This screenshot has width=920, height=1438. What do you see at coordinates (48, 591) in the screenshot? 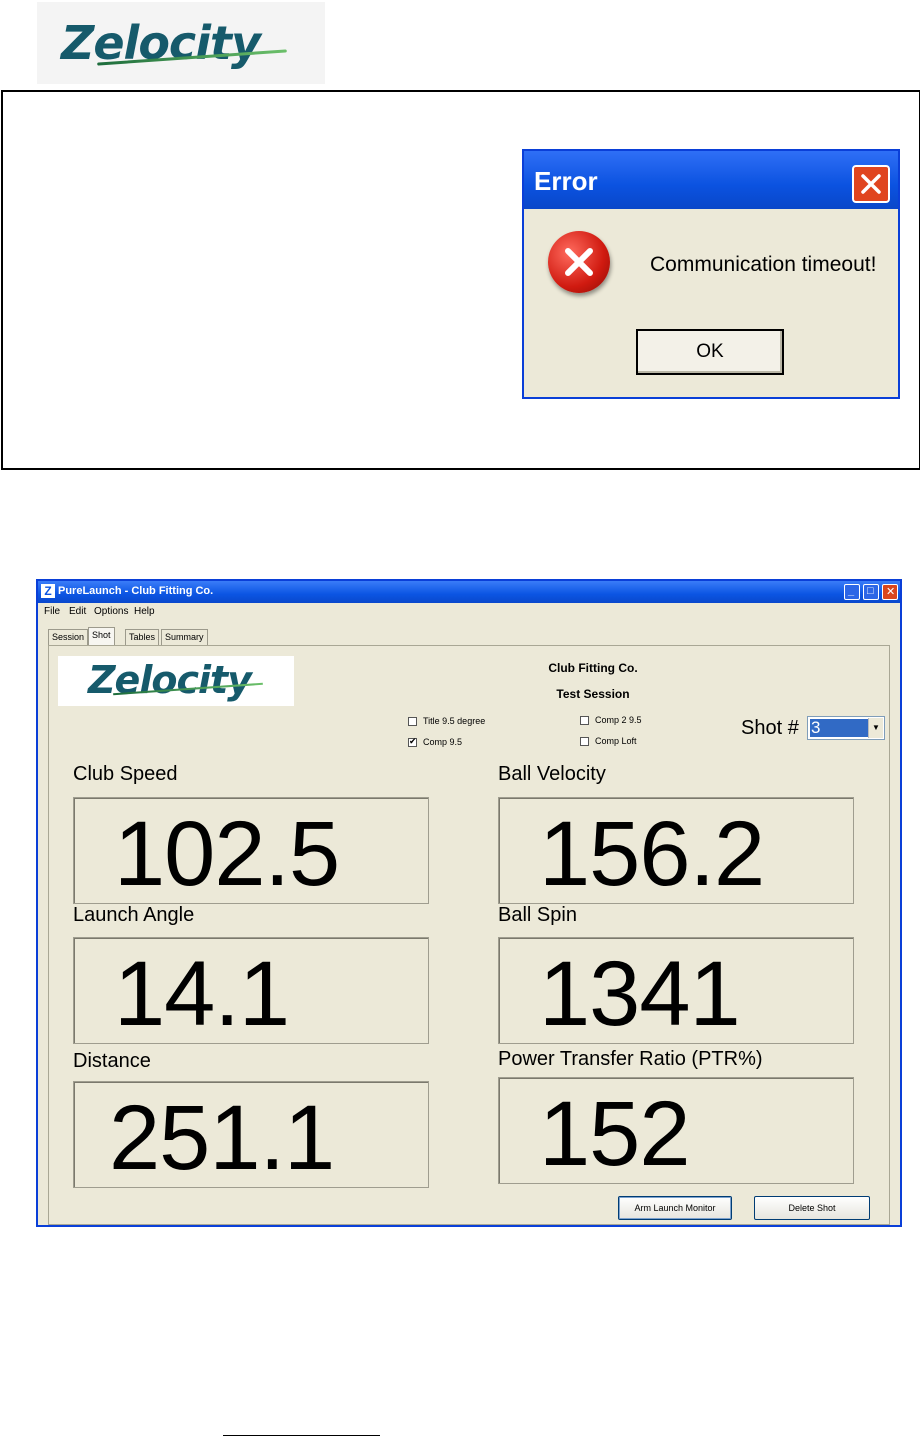
I see `app-icon: Z` at bounding box center [48, 591].